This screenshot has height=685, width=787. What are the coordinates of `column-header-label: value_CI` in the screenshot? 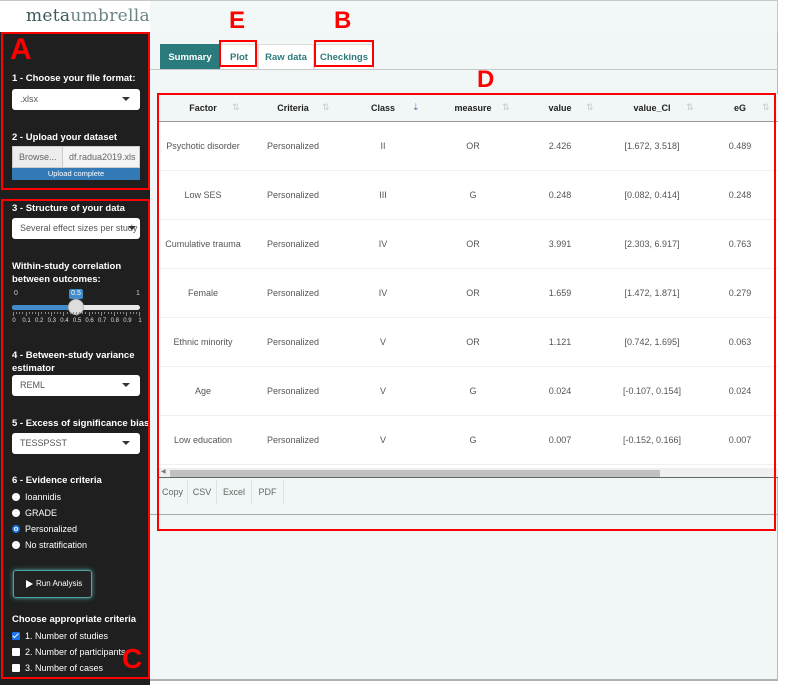 It's located at (652, 108).